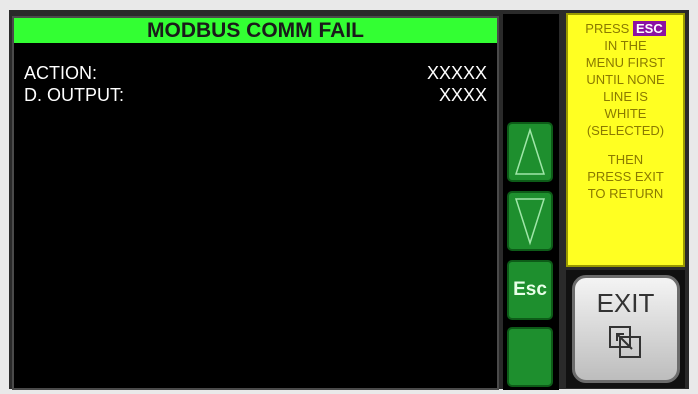 Image resolution: width=698 pixels, height=394 pixels. I want to click on help-line-7: (SELECTED), so click(625, 130).